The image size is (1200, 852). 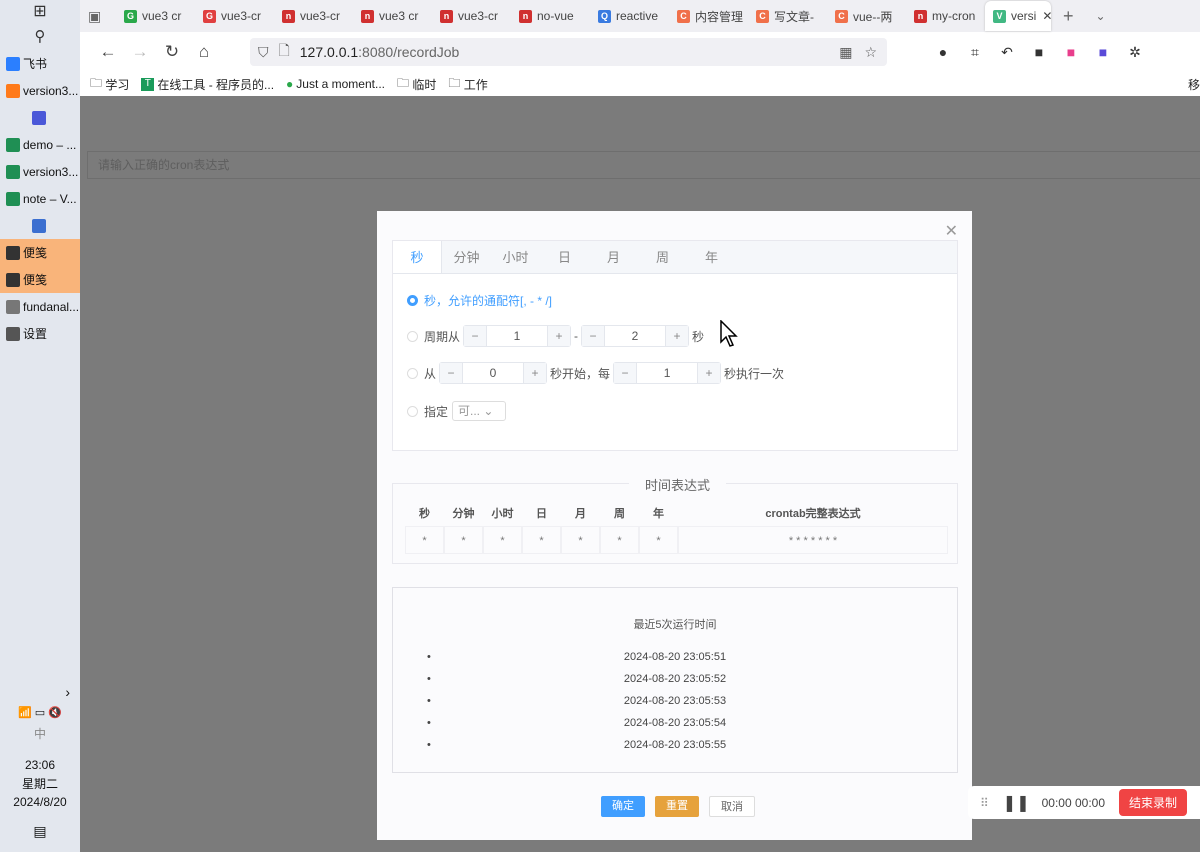 I want to click on close-icon: ✕, so click(x=951, y=231).